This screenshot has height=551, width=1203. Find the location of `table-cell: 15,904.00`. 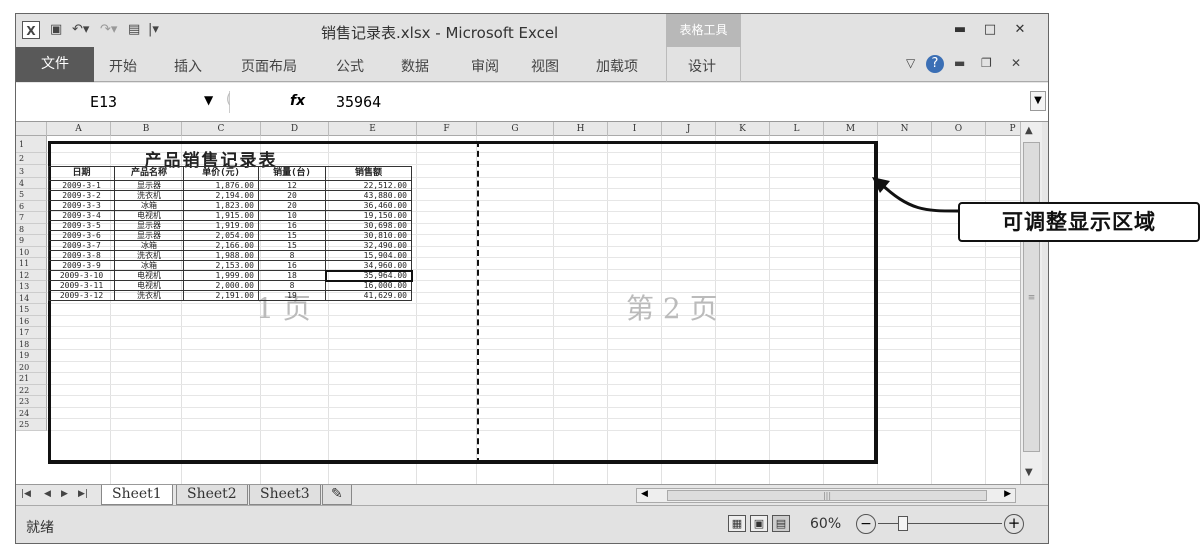

table-cell: 15,904.00 is located at coordinates (368, 255).